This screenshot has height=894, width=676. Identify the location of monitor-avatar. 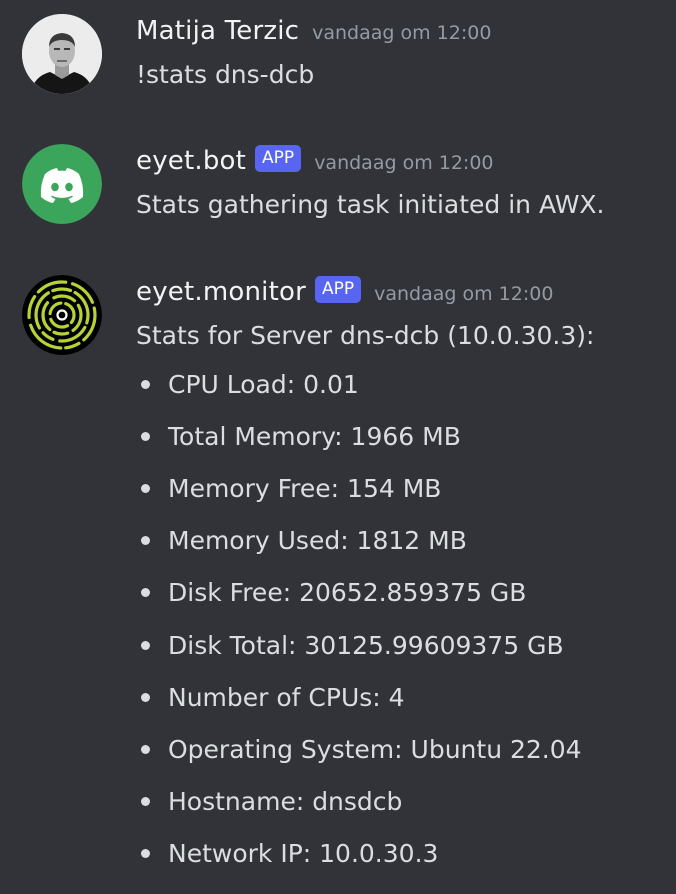
(62, 315).